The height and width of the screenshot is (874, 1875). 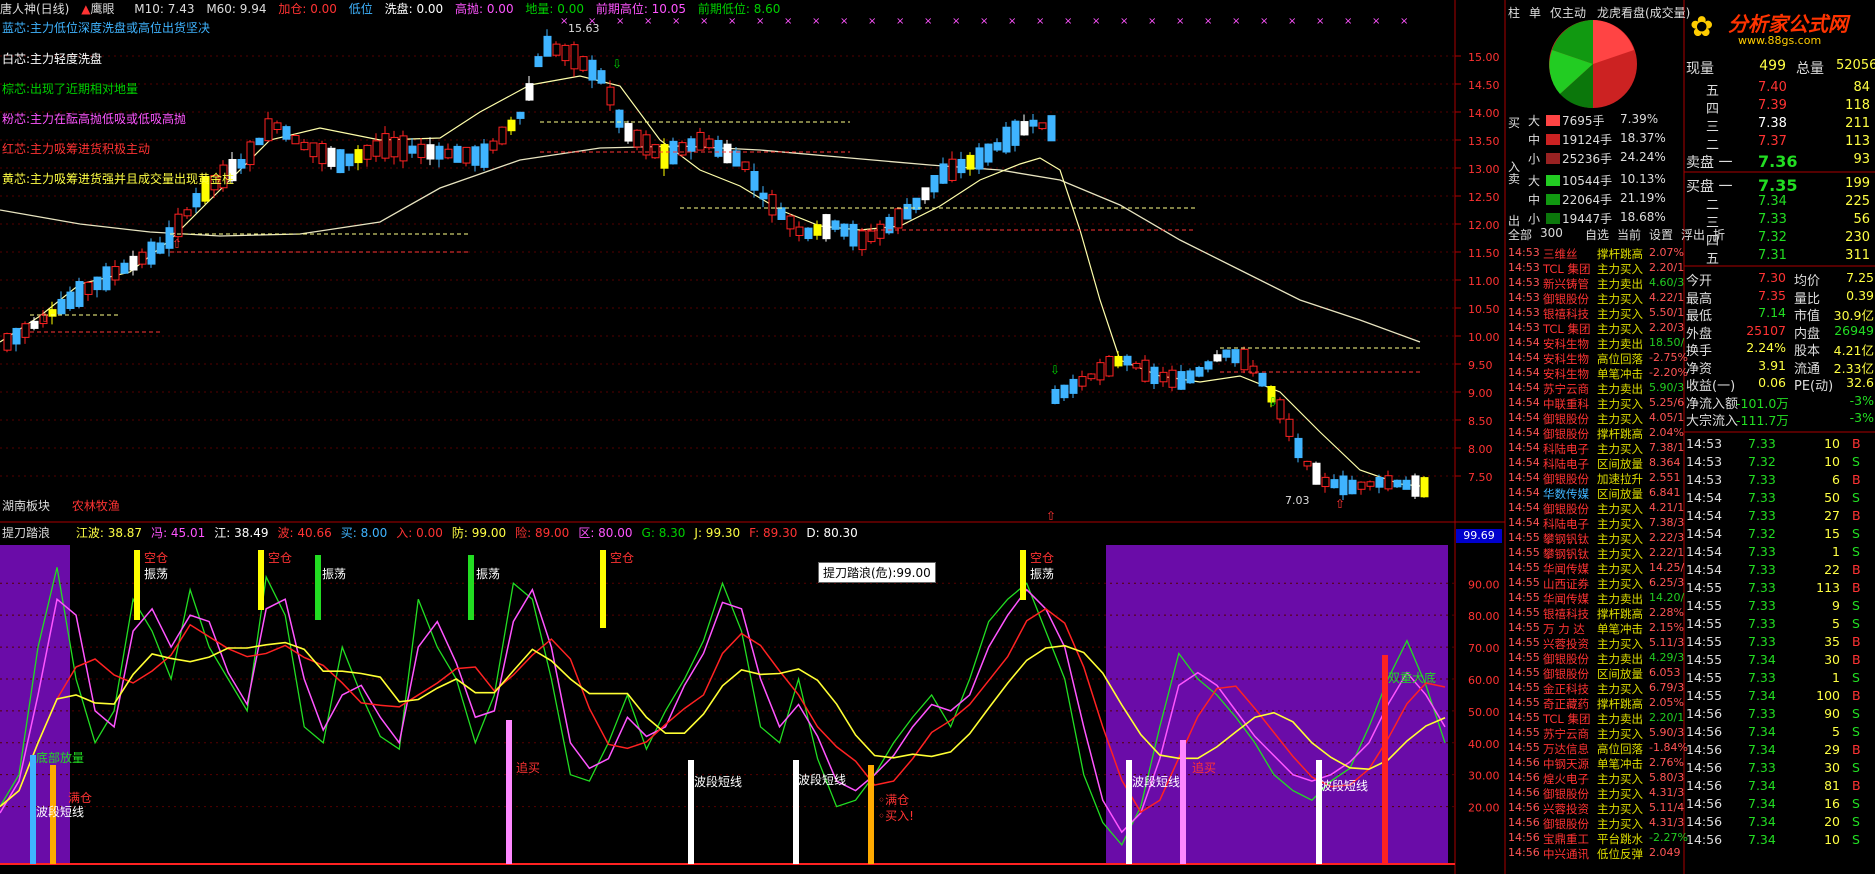 What do you see at coordinates (1620, 599) in the screenshot?
I see `tape-event: 主力卖出` at bounding box center [1620, 599].